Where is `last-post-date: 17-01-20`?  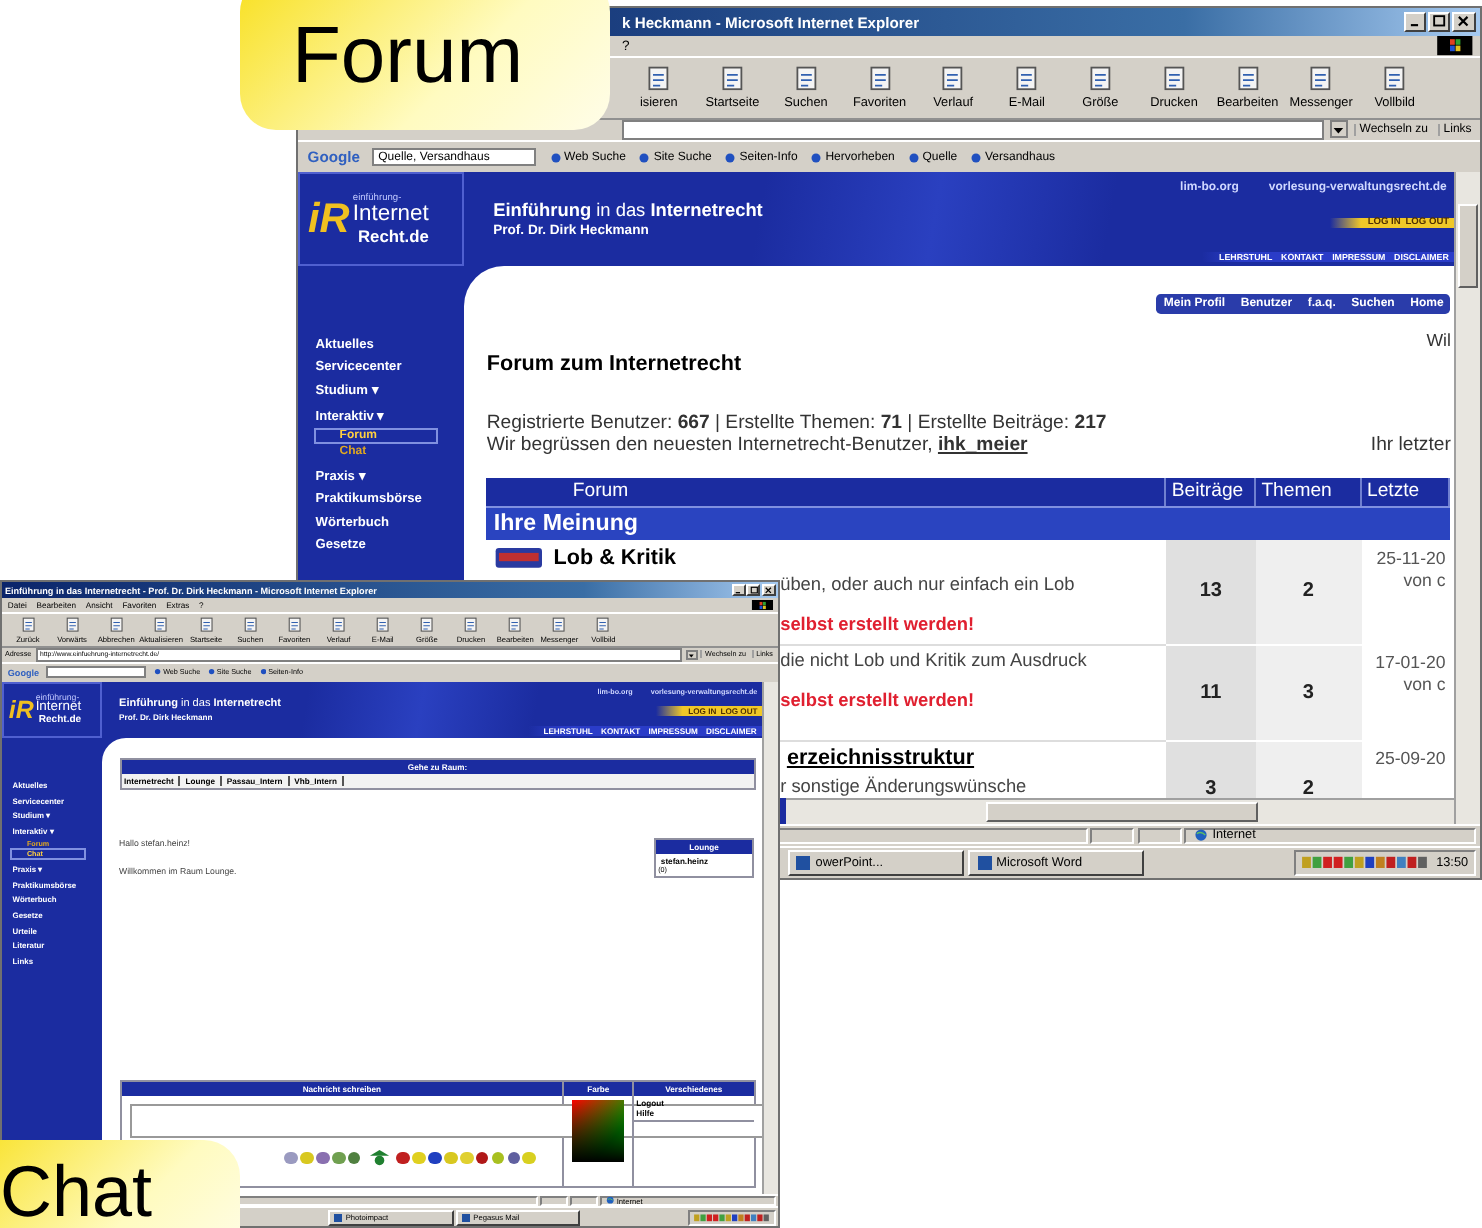 last-post-date: 17-01-20 is located at coordinates (1410, 662).